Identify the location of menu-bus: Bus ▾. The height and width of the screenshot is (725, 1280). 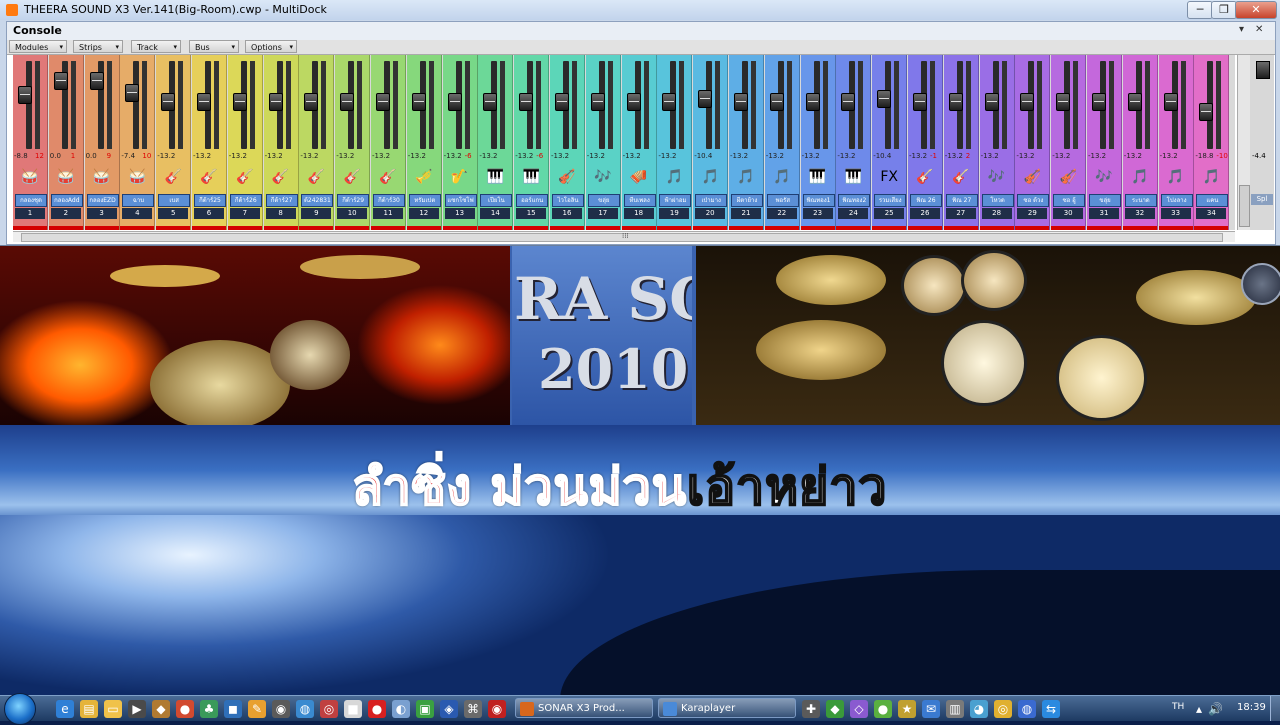
(214, 46).